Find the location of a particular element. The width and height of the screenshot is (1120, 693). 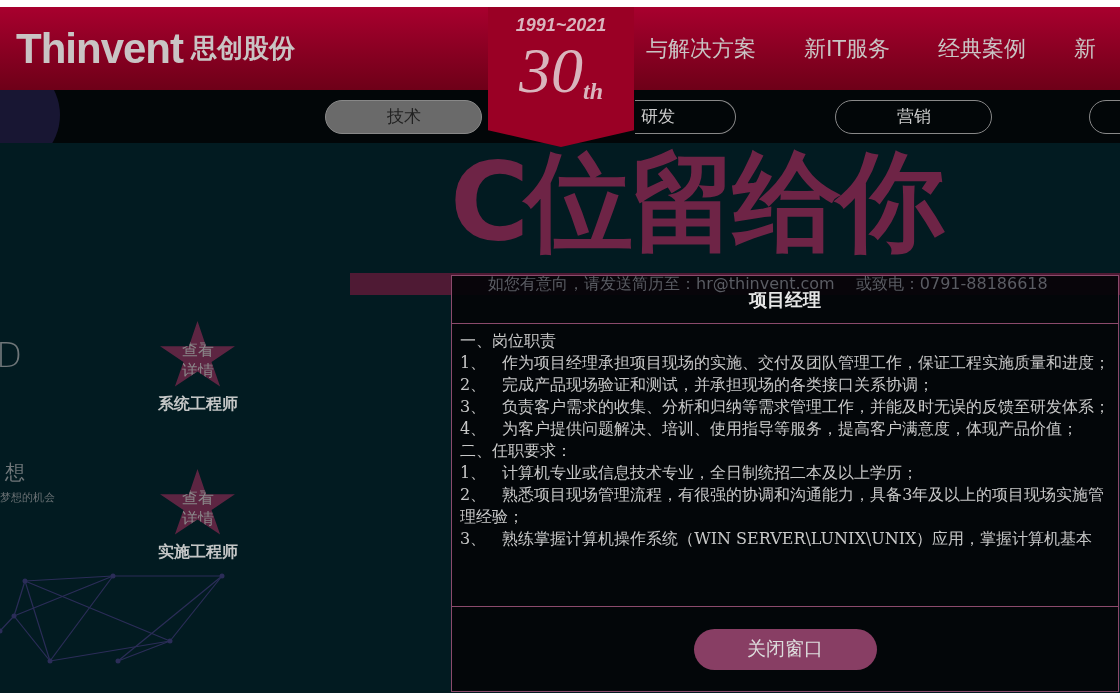

decorative-text: 想 is located at coordinates (15, 472).